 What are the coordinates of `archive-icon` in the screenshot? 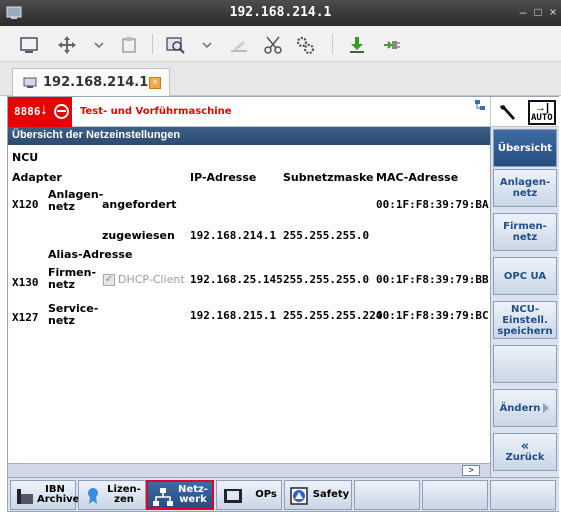 It's located at (25, 496).